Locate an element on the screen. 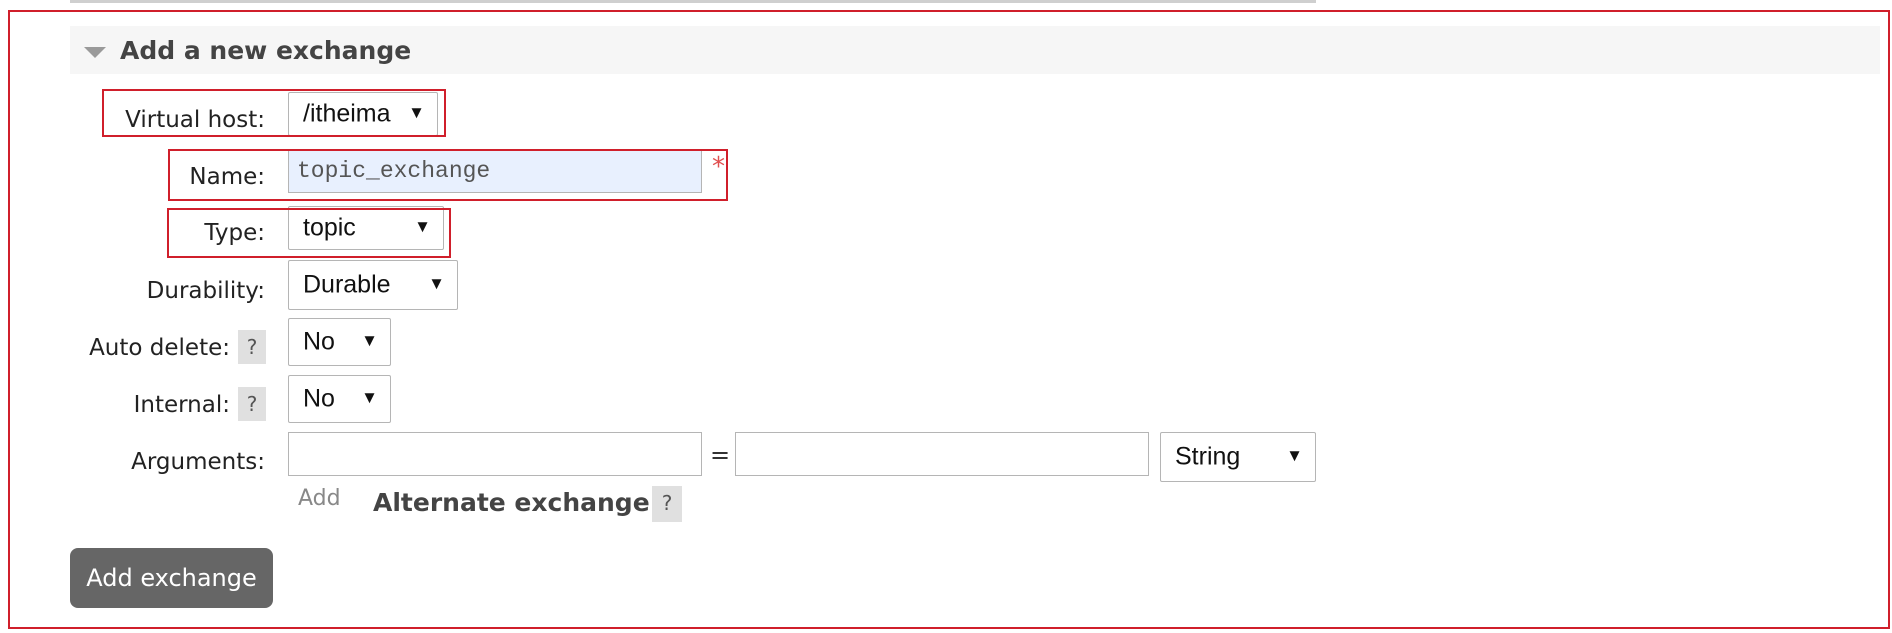 This screenshot has height=633, width=1892. internal-help-icon: ? is located at coordinates (252, 404).